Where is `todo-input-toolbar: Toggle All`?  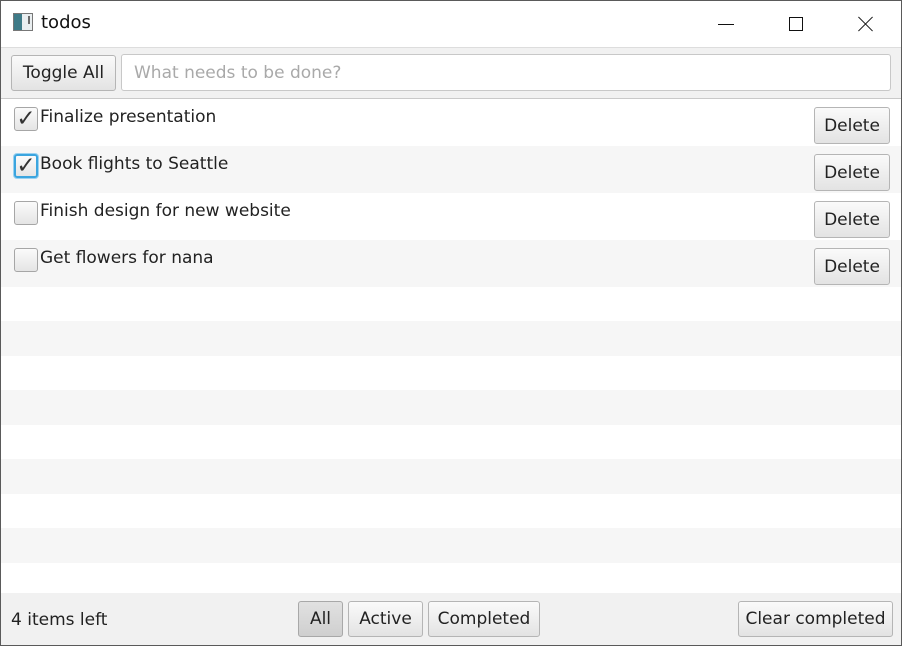 todo-input-toolbar: Toggle All is located at coordinates (451, 73).